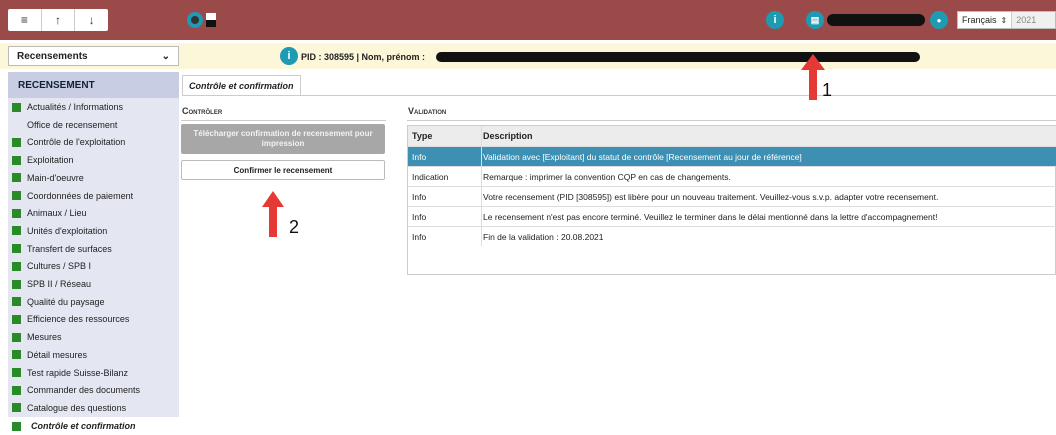 The width and height of the screenshot is (1056, 435). I want to click on pid-info-icon: i, so click(289, 56).